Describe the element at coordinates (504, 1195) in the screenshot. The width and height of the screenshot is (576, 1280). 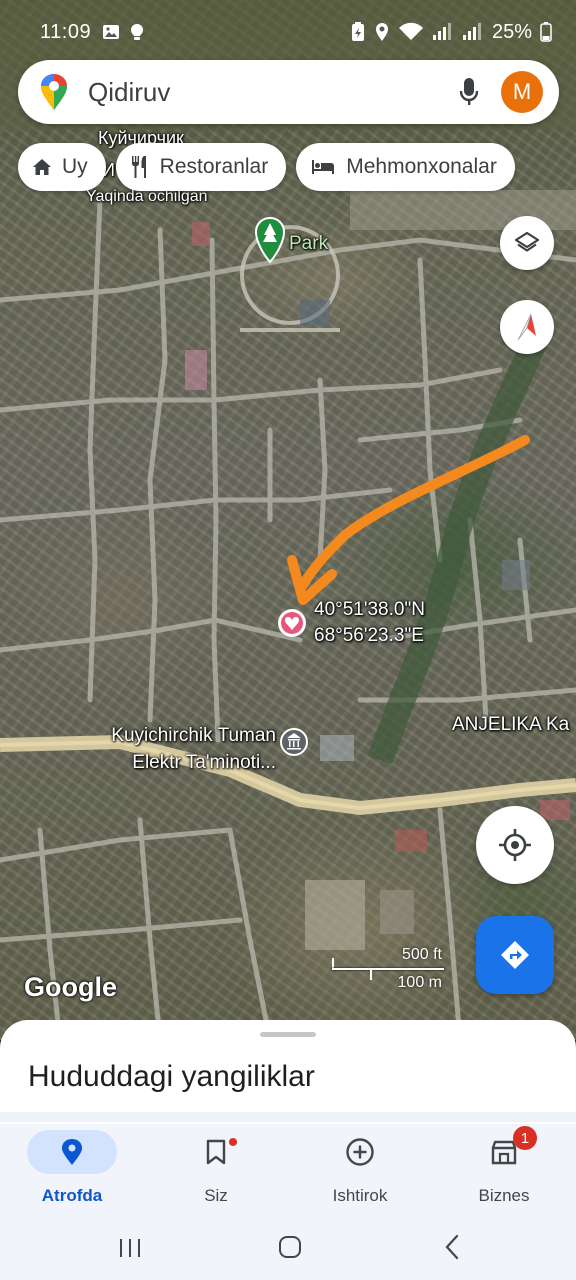
I see `nav-label-business: Biznes` at that location.